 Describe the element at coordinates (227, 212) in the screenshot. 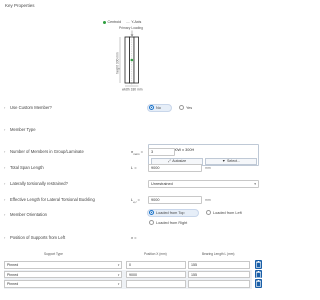

I see `radio-label: Loaded from Left` at that location.